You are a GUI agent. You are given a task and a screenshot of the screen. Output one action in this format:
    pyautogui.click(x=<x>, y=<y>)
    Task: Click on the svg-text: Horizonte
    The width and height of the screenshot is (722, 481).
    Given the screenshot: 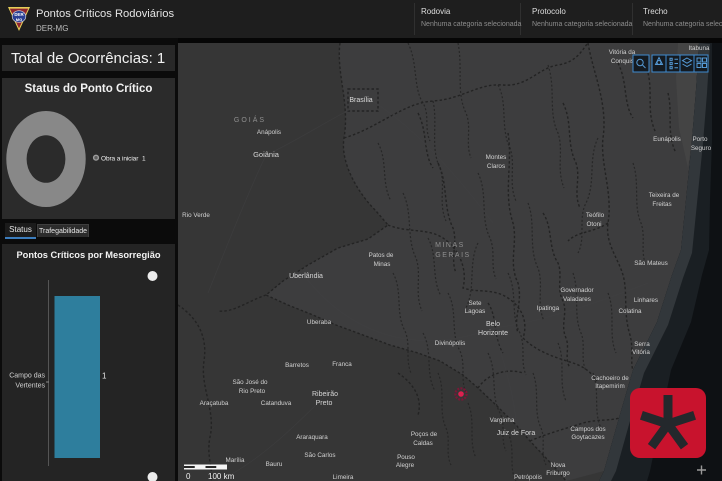 What is the action you would take?
    pyautogui.click(x=493, y=333)
    